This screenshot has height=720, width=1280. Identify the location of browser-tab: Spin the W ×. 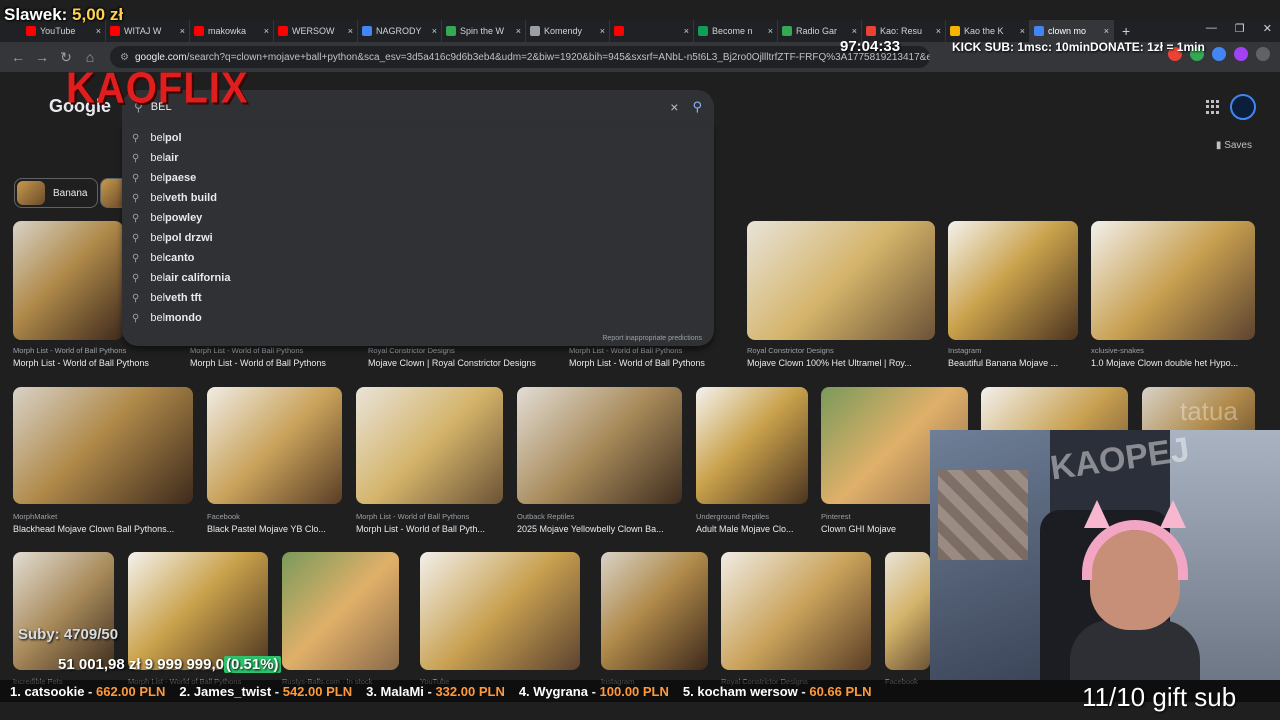
(484, 31).